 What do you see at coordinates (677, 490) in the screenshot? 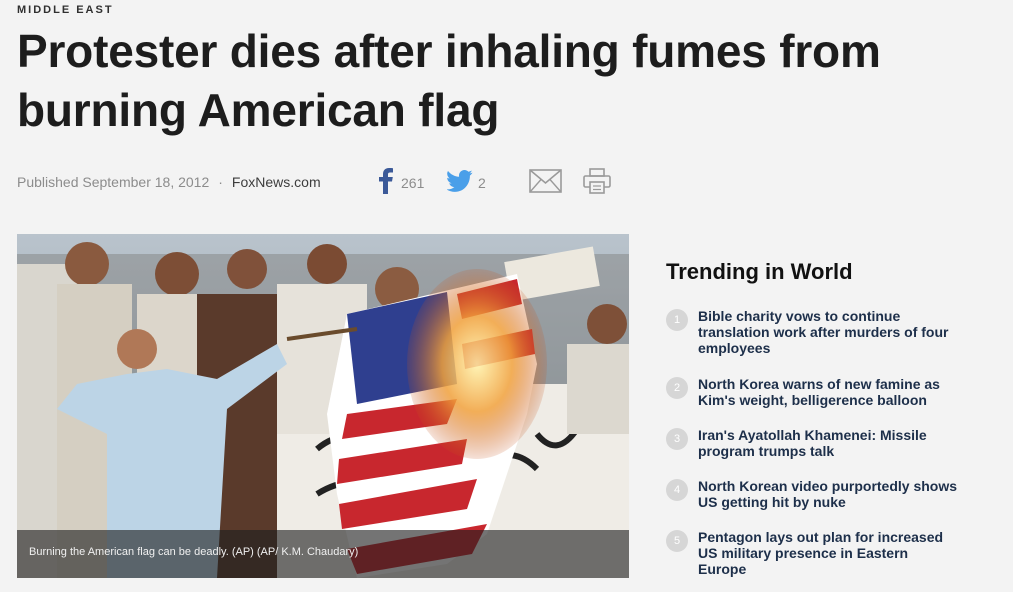
I see `trending-rank: 4` at bounding box center [677, 490].